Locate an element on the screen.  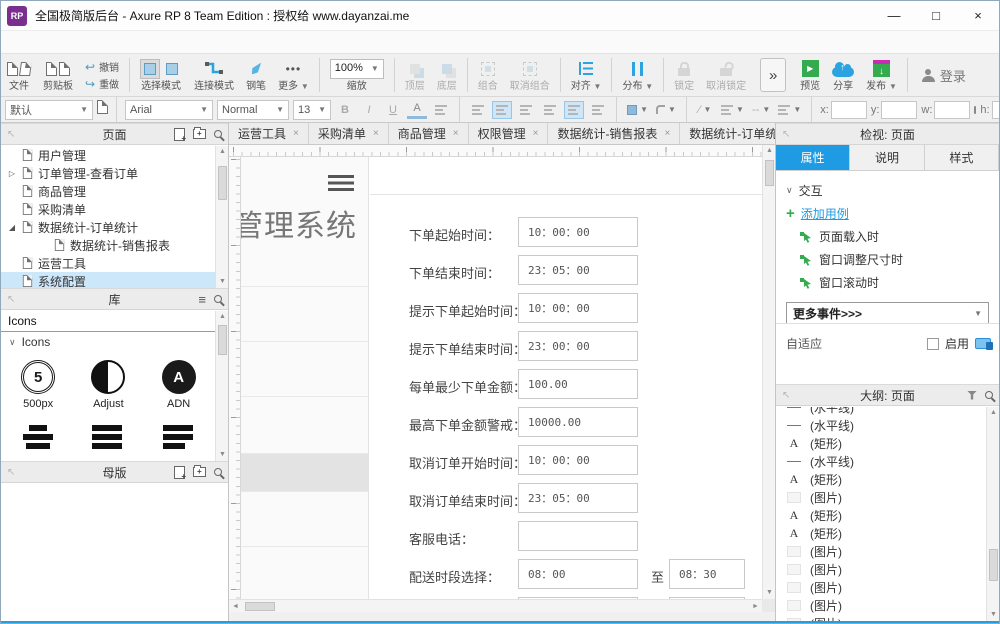
canvas-vertical-scrollbar: ▲ ▼ is located at coordinates (768, 372).